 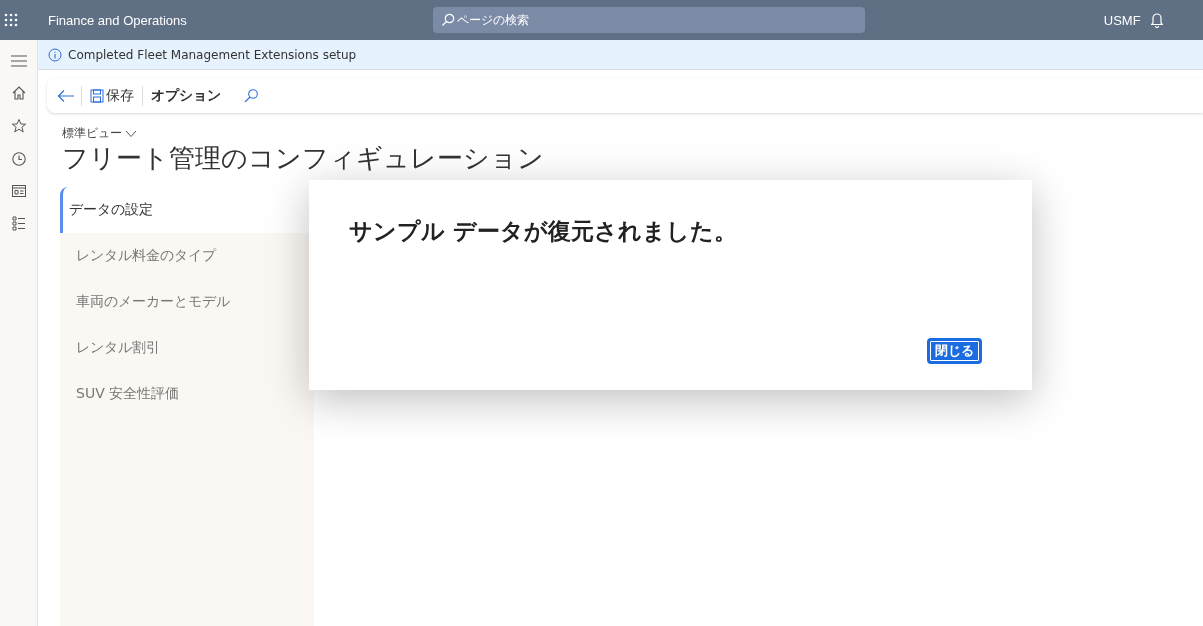 I want to click on nav-tab: レンタル料金のタイプ, so click(x=187, y=256).